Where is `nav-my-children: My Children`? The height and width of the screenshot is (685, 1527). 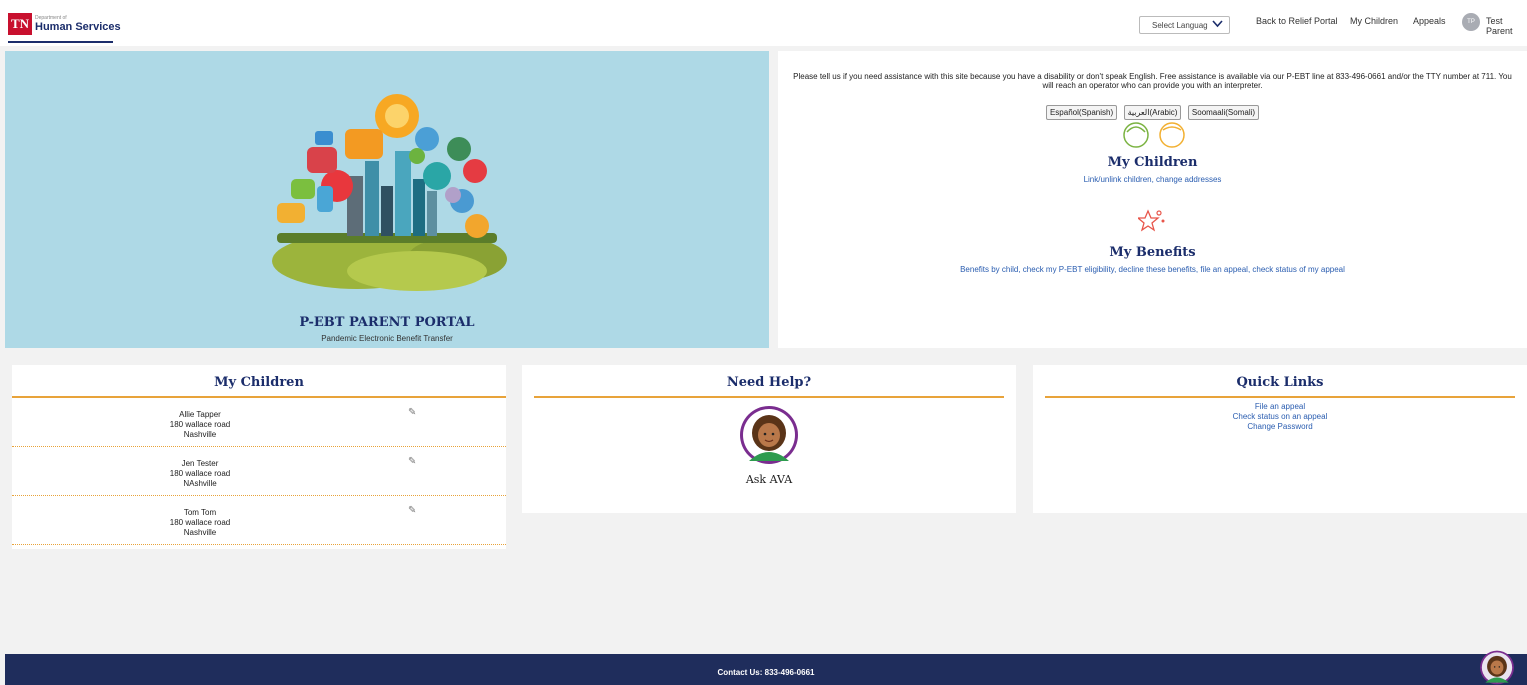 nav-my-children: My Children is located at coordinates (1374, 21).